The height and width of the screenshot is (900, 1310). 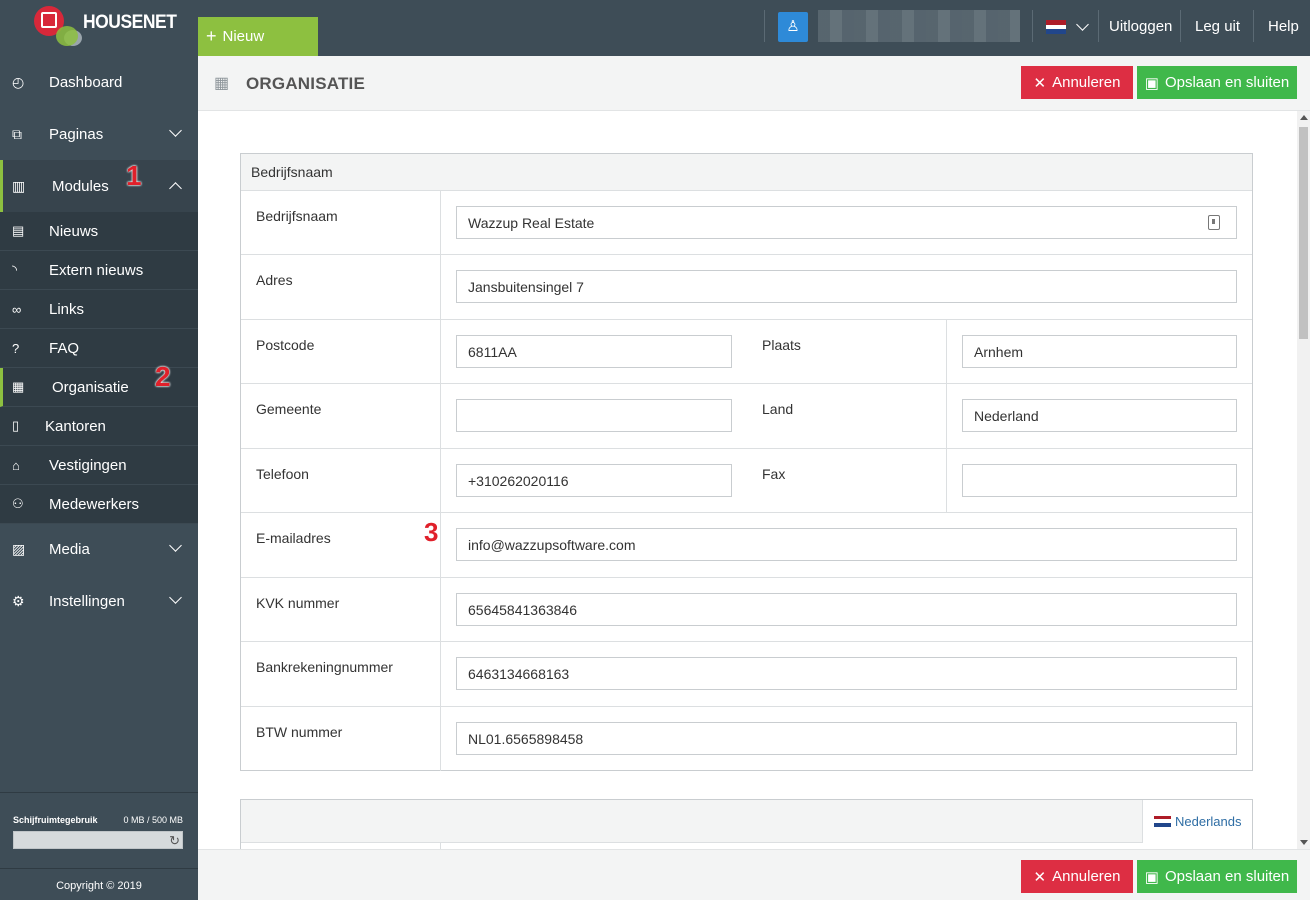 What do you see at coordinates (222, 83) in the screenshot?
I see `city-icon: ▦` at bounding box center [222, 83].